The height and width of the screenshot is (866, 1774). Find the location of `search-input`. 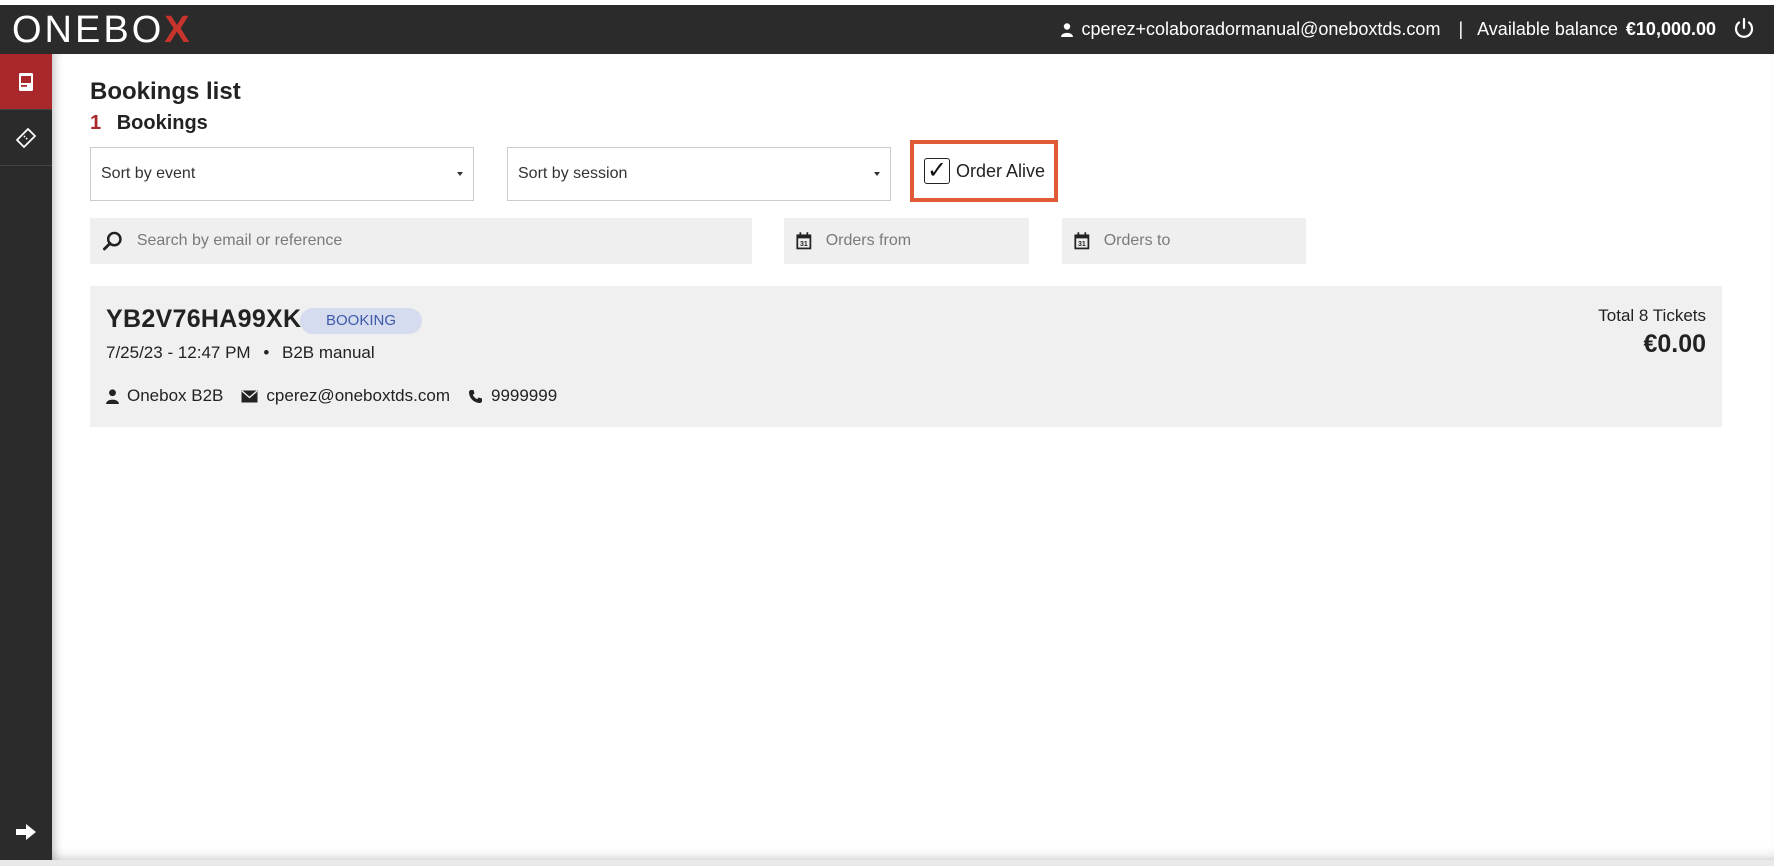

search-input is located at coordinates (444, 241).